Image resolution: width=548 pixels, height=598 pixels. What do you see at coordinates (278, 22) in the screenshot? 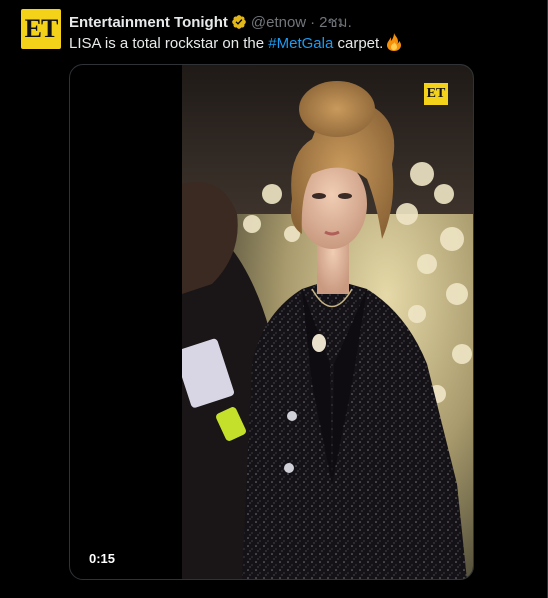
I see `user-handle: @etnow` at bounding box center [278, 22].